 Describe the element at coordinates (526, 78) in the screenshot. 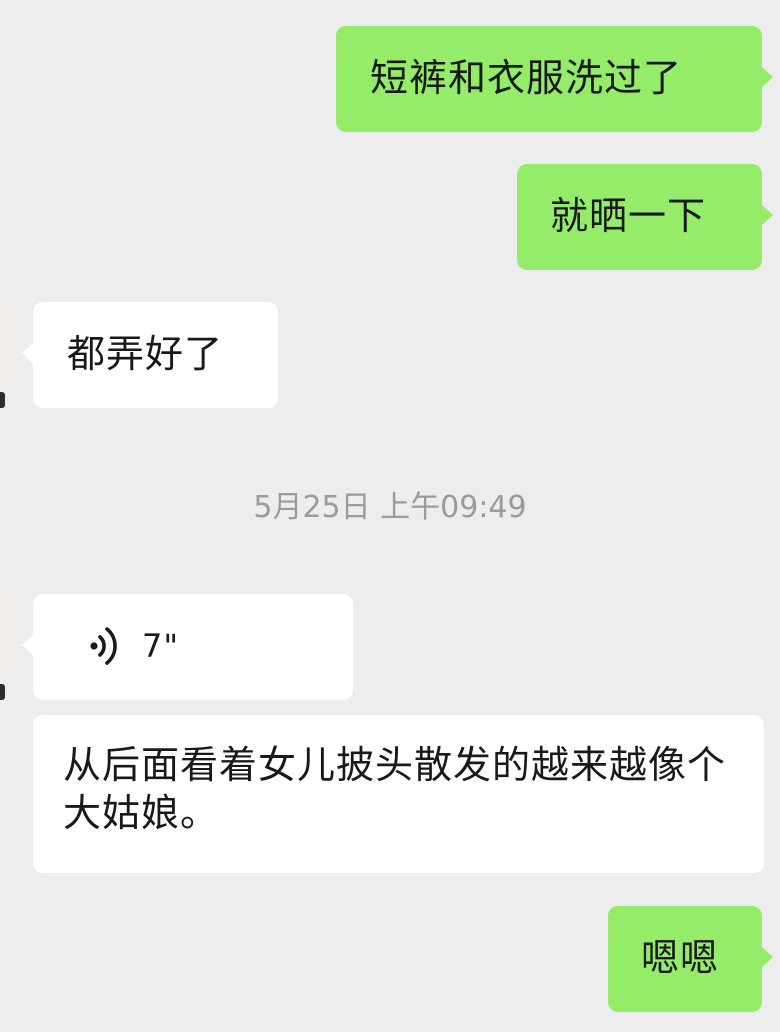

I see `message-text: 短裤和衣服洗过了` at that location.